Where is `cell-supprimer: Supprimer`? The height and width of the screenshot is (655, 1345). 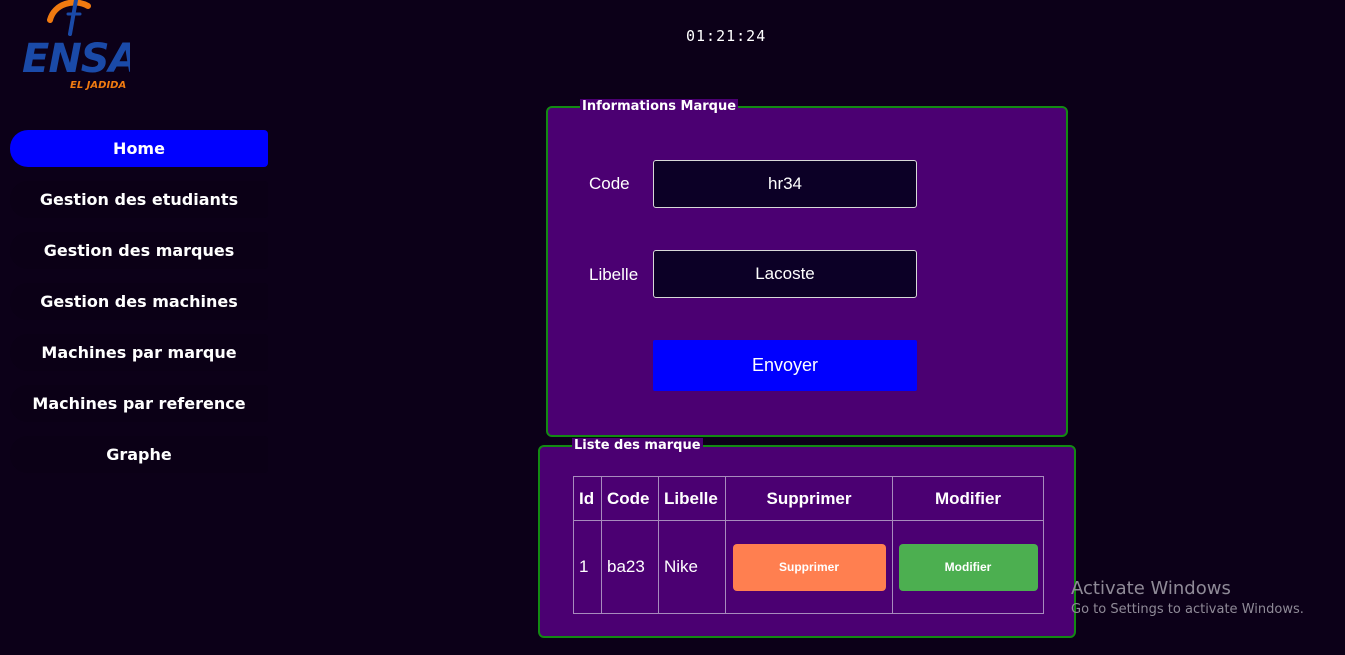 cell-supprimer: Supprimer is located at coordinates (809, 567).